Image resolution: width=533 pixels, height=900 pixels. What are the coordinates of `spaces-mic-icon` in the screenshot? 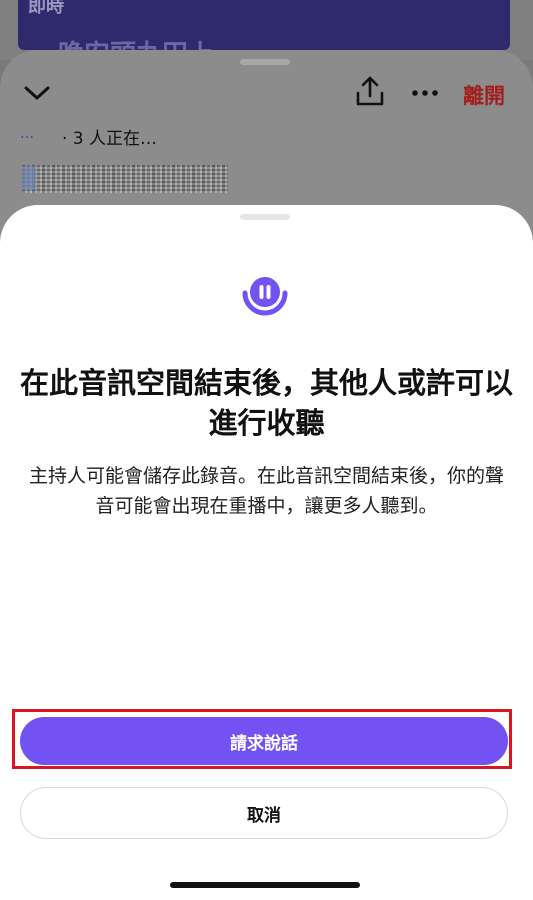 It's located at (265, 296).